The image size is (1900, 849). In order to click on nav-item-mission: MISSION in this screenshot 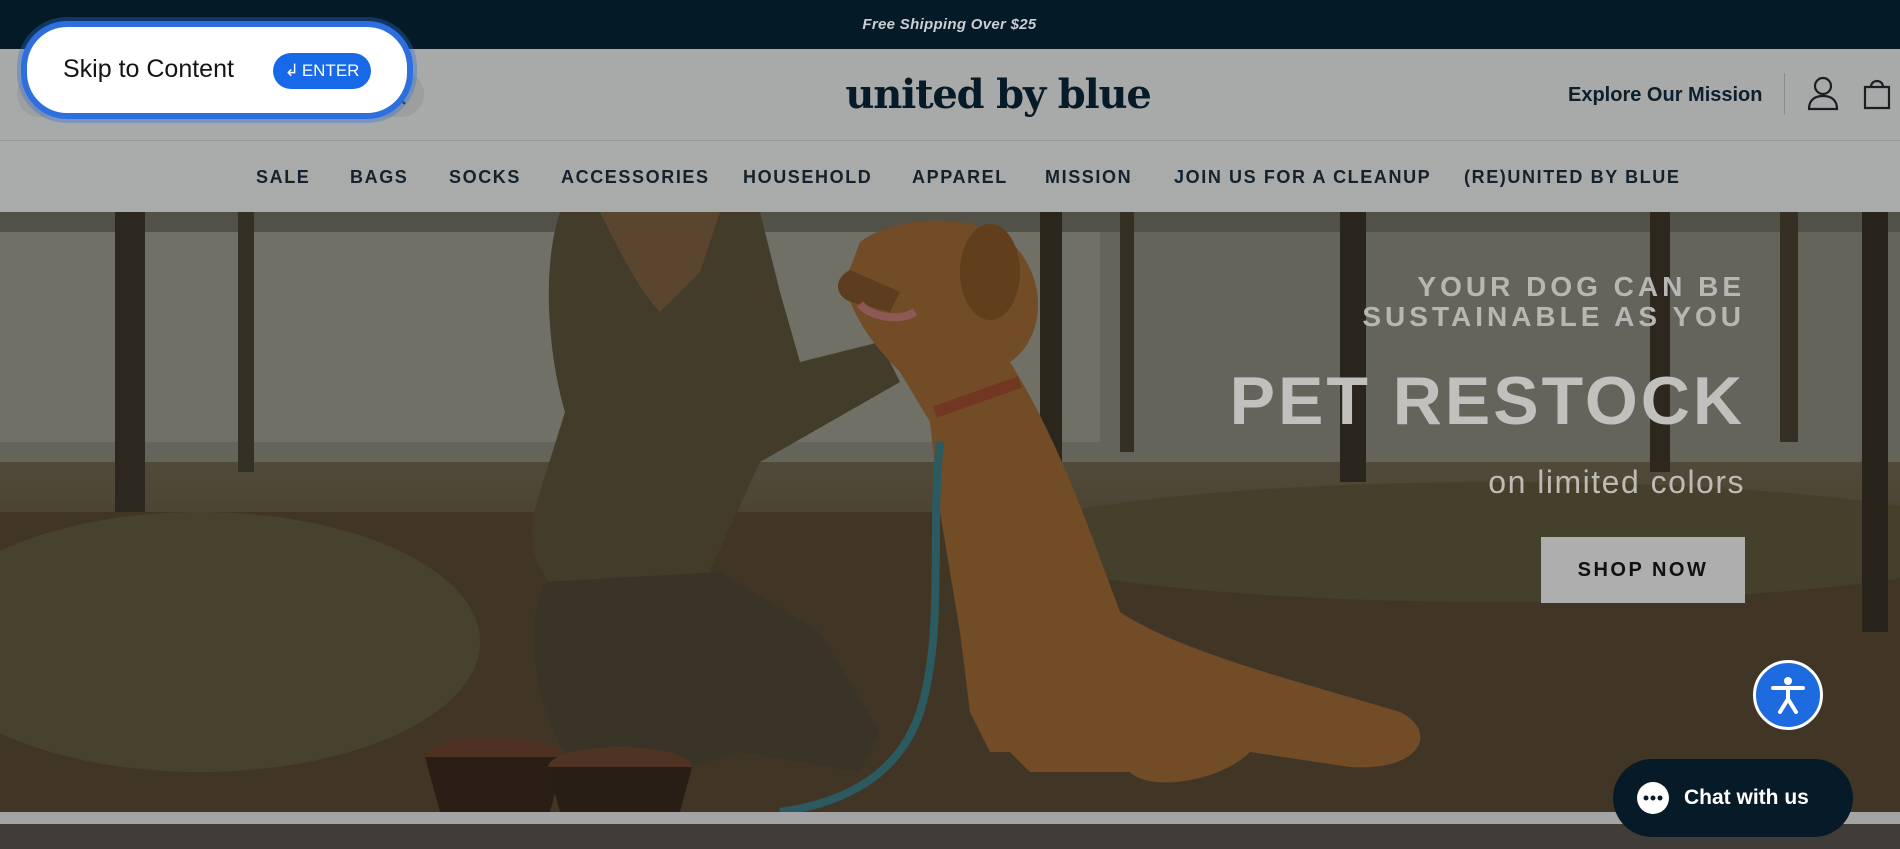, I will do `click(1088, 177)`.